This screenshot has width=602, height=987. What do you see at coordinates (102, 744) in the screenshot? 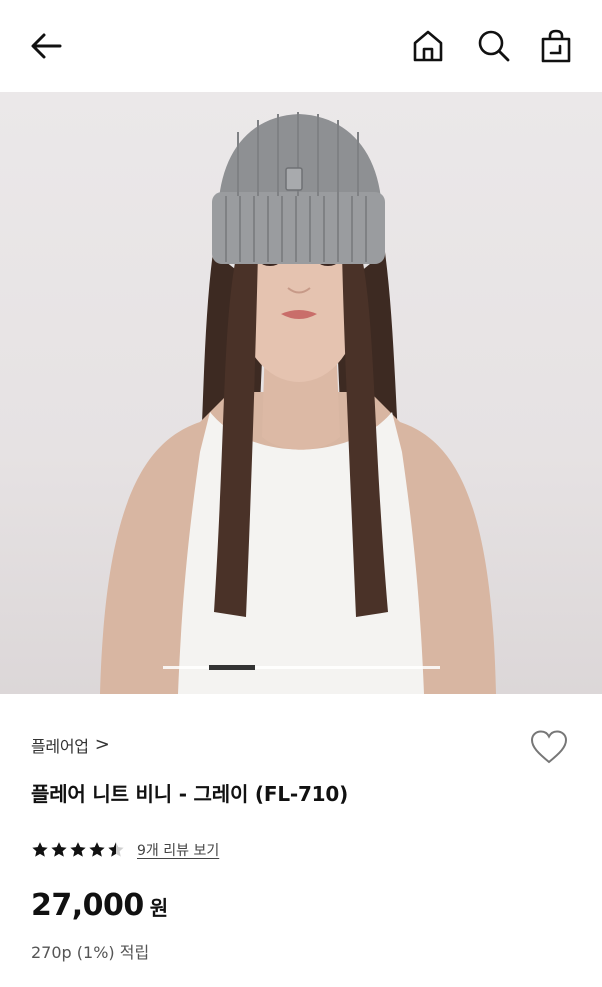
I see `chevron-right-icon: >` at bounding box center [102, 744].